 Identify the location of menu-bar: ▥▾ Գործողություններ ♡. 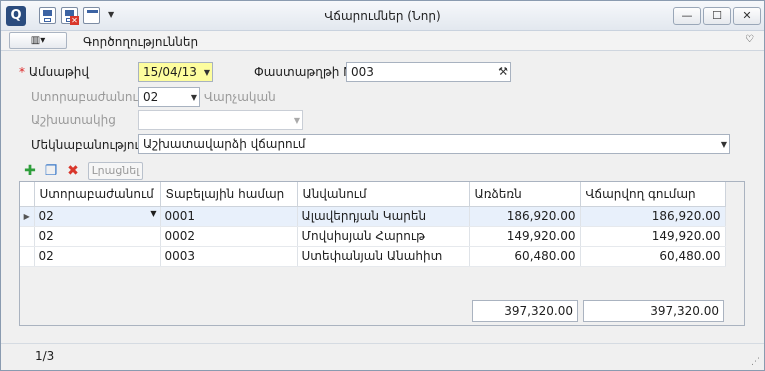
(382, 41).